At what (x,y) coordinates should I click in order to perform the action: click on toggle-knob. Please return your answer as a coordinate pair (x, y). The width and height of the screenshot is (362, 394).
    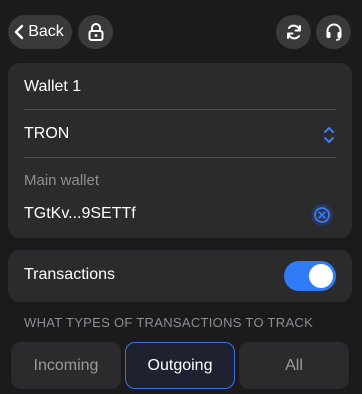
    Looking at the image, I should click on (321, 276).